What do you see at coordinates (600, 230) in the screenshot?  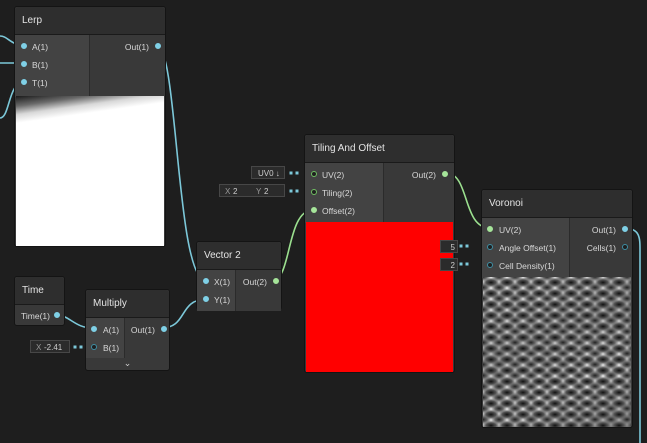 I see `voronoi-output-out: Out(1)` at bounding box center [600, 230].